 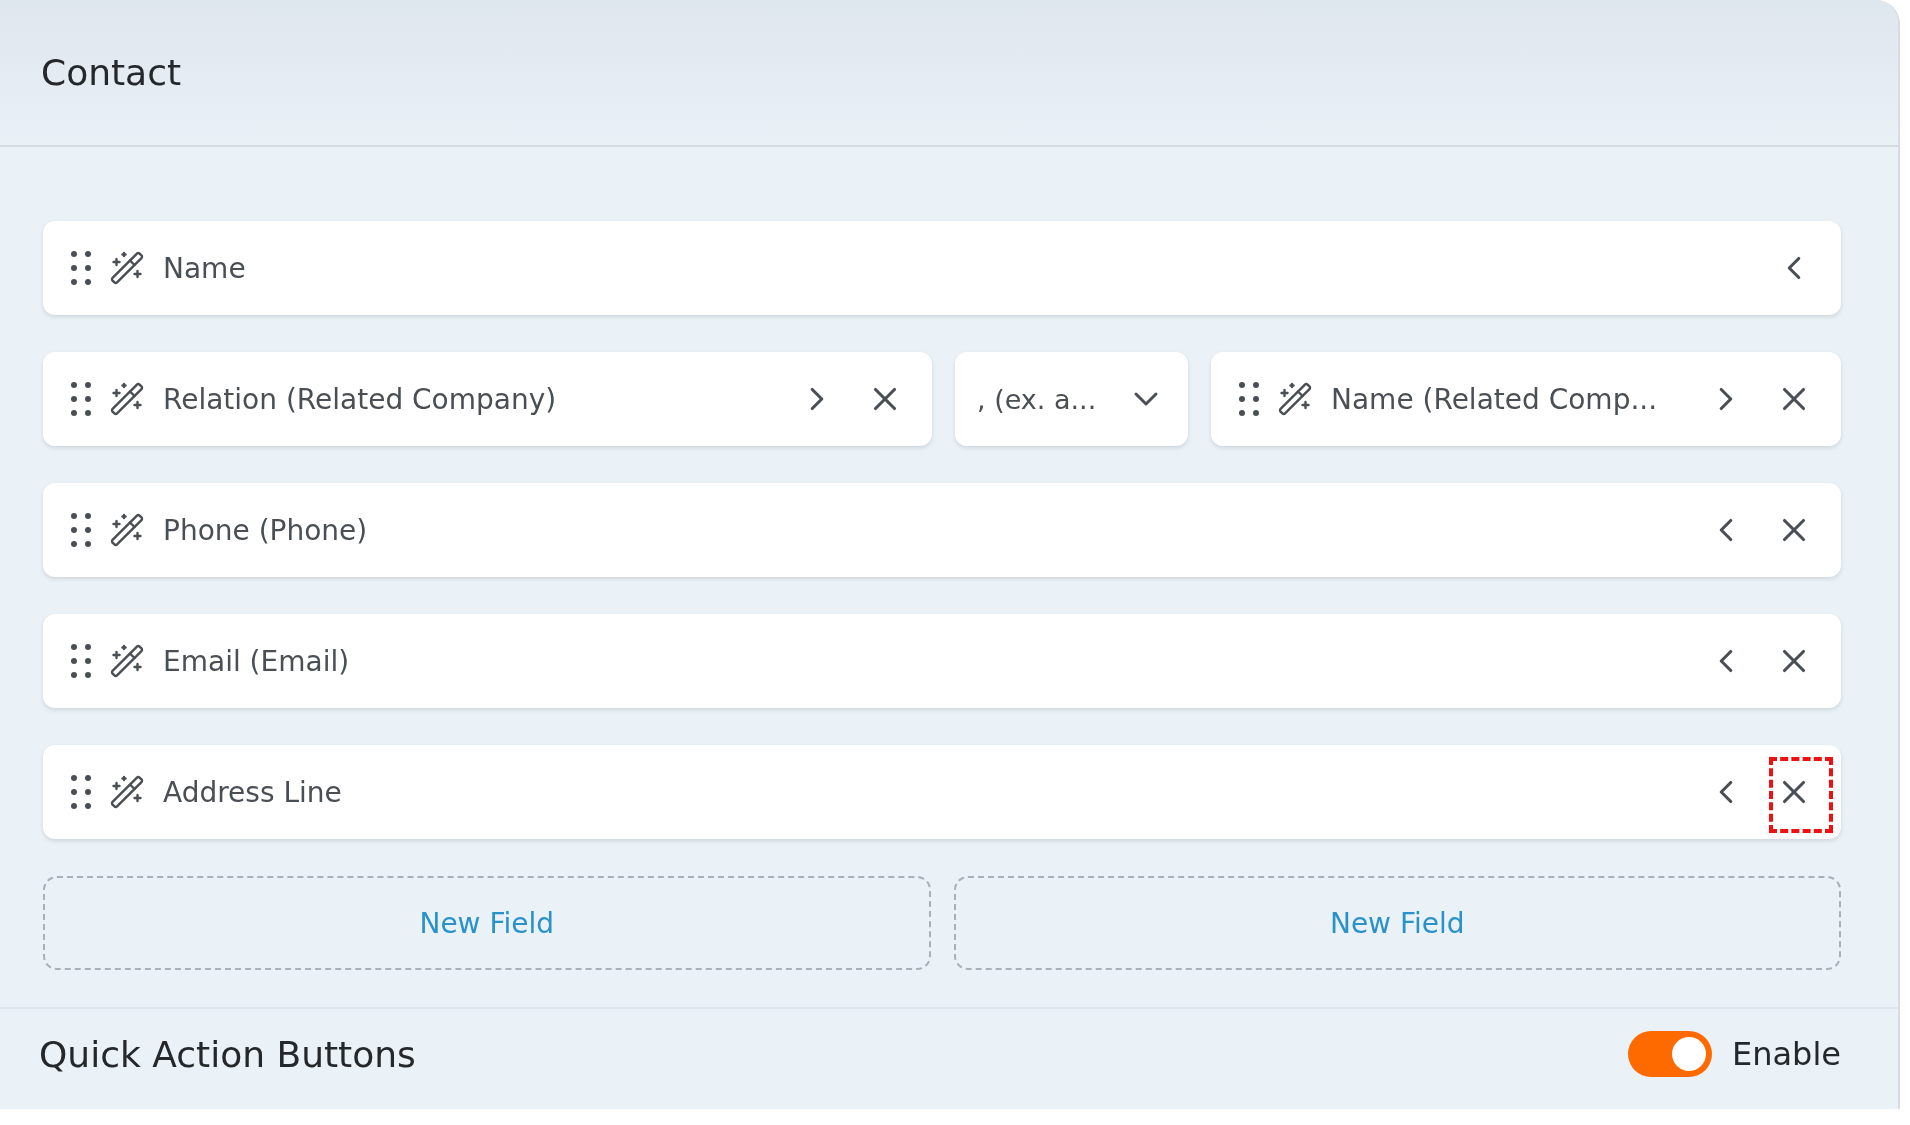 What do you see at coordinates (253, 792) in the screenshot?
I see `field-label: Address Line` at bounding box center [253, 792].